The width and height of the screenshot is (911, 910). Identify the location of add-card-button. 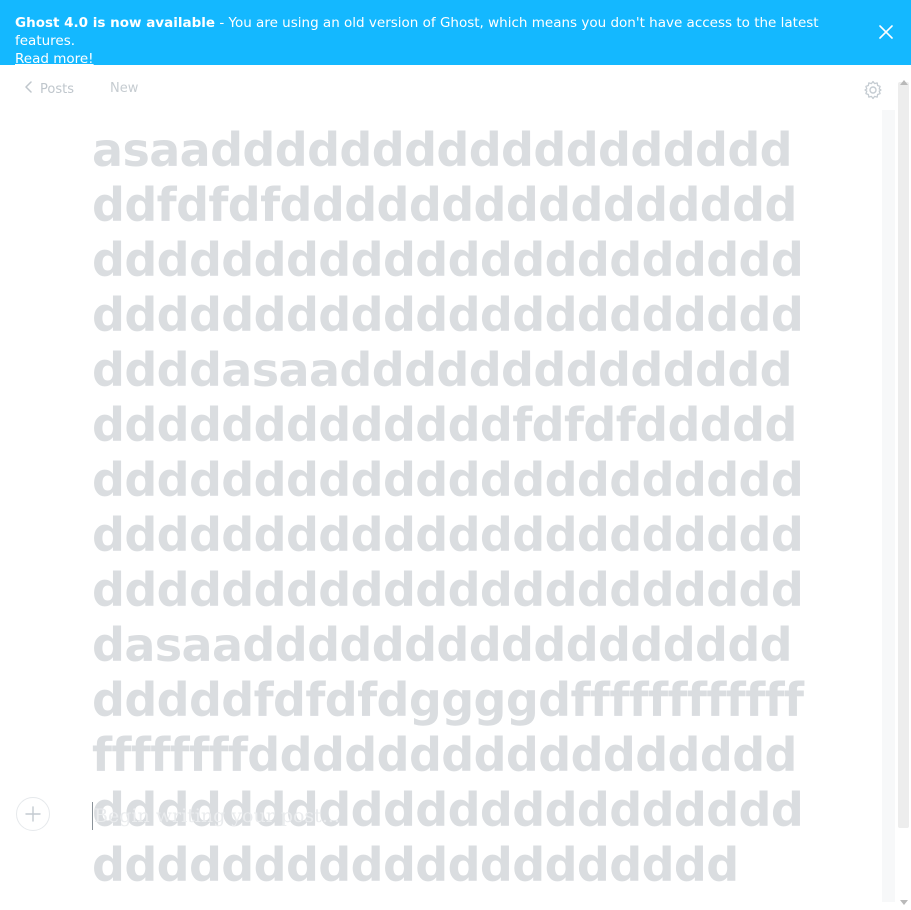
(33, 814).